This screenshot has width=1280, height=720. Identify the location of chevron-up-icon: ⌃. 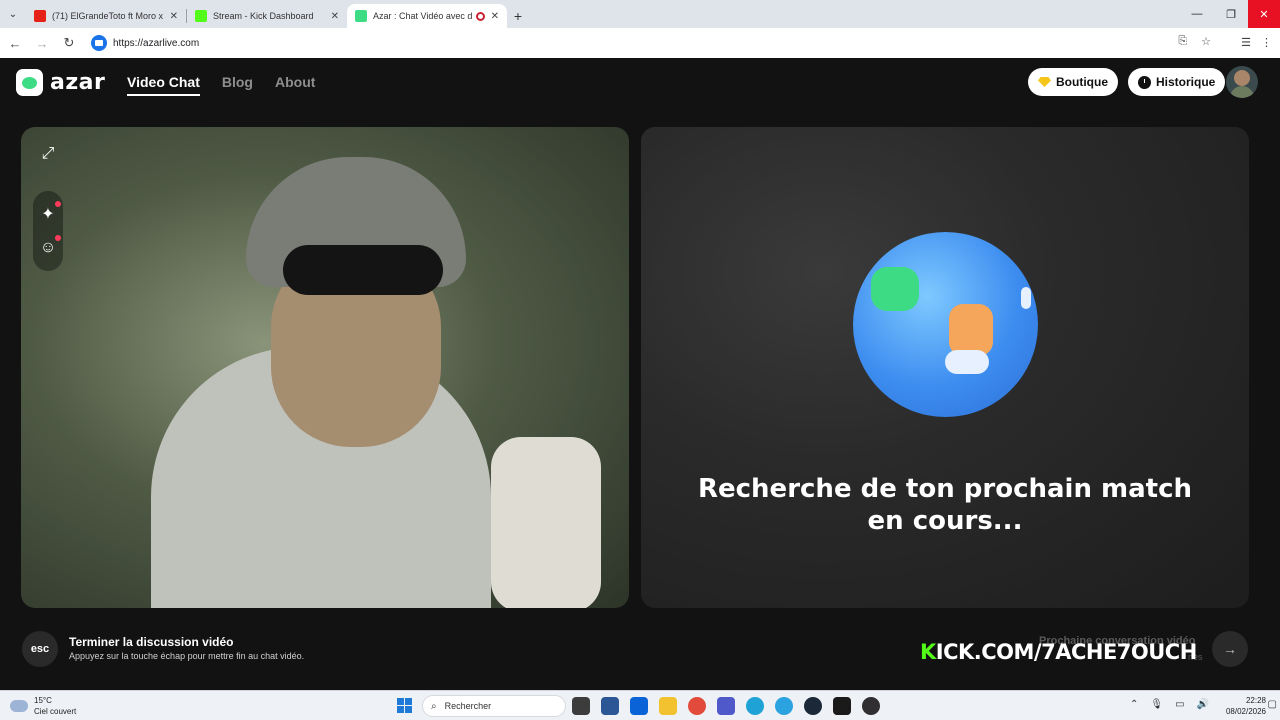
(1134, 704).